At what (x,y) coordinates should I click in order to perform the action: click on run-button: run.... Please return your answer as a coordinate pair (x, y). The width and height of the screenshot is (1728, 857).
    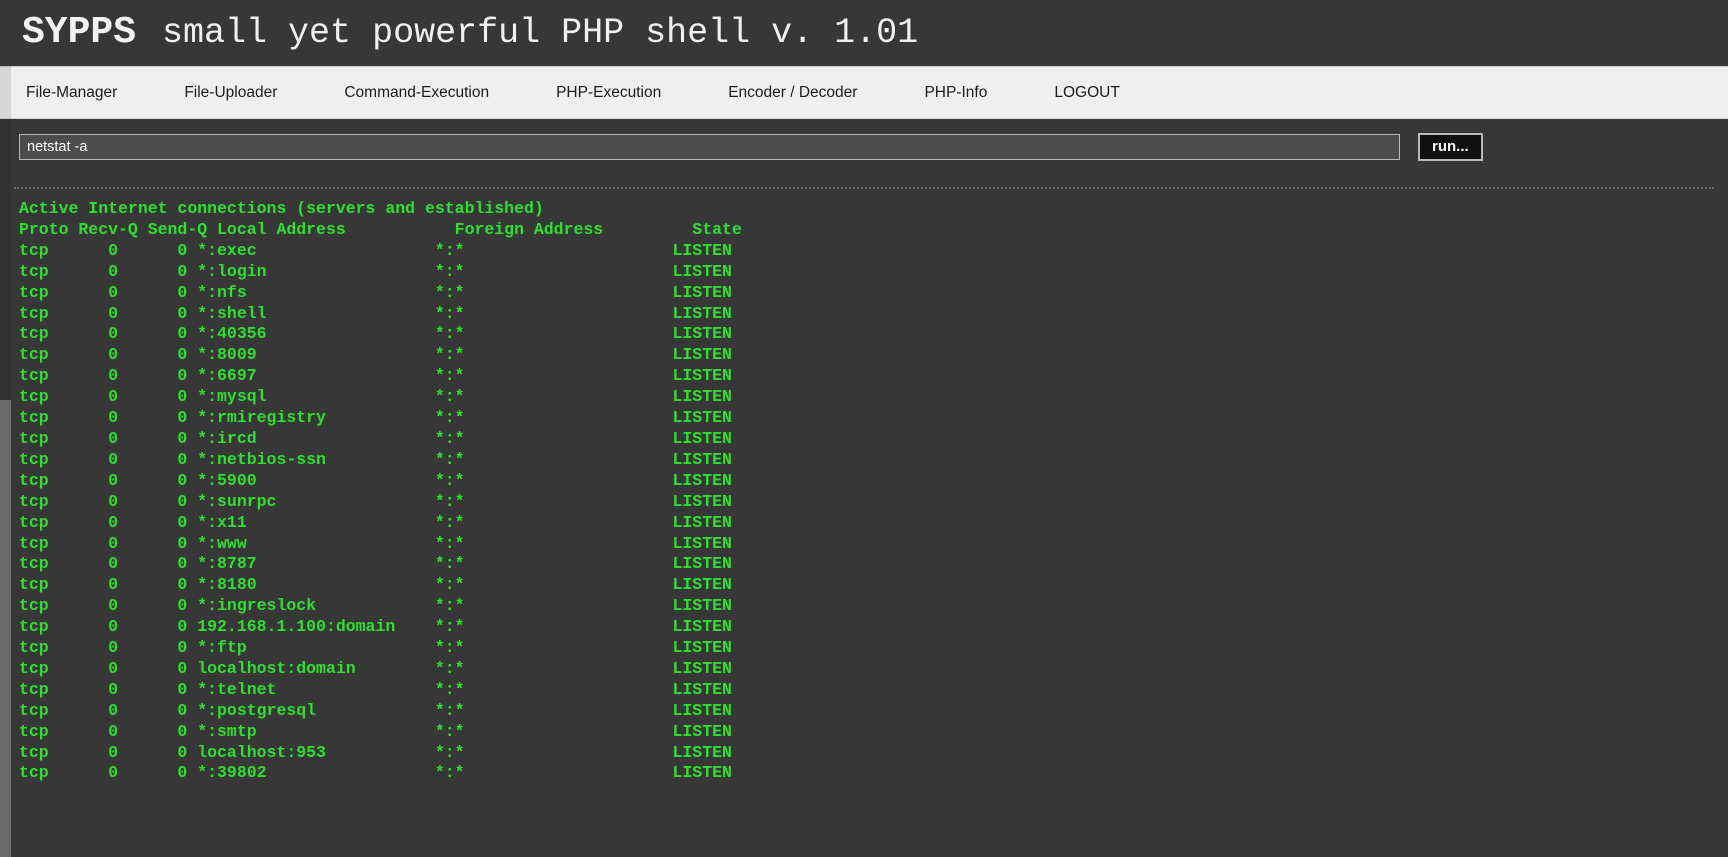
    Looking at the image, I should click on (1450, 147).